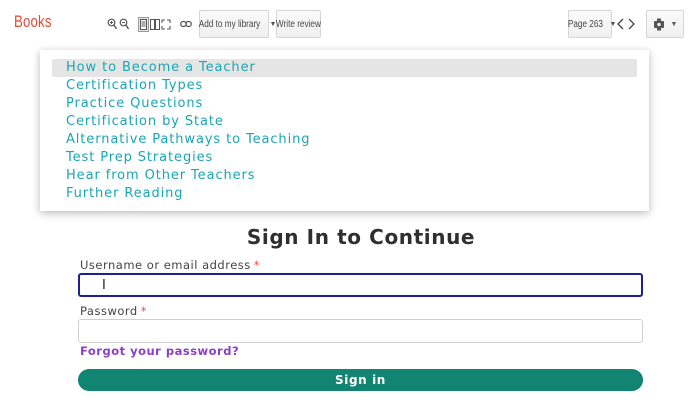 The height and width of the screenshot is (400, 700). I want to click on password-label-text: Password, so click(109, 311).